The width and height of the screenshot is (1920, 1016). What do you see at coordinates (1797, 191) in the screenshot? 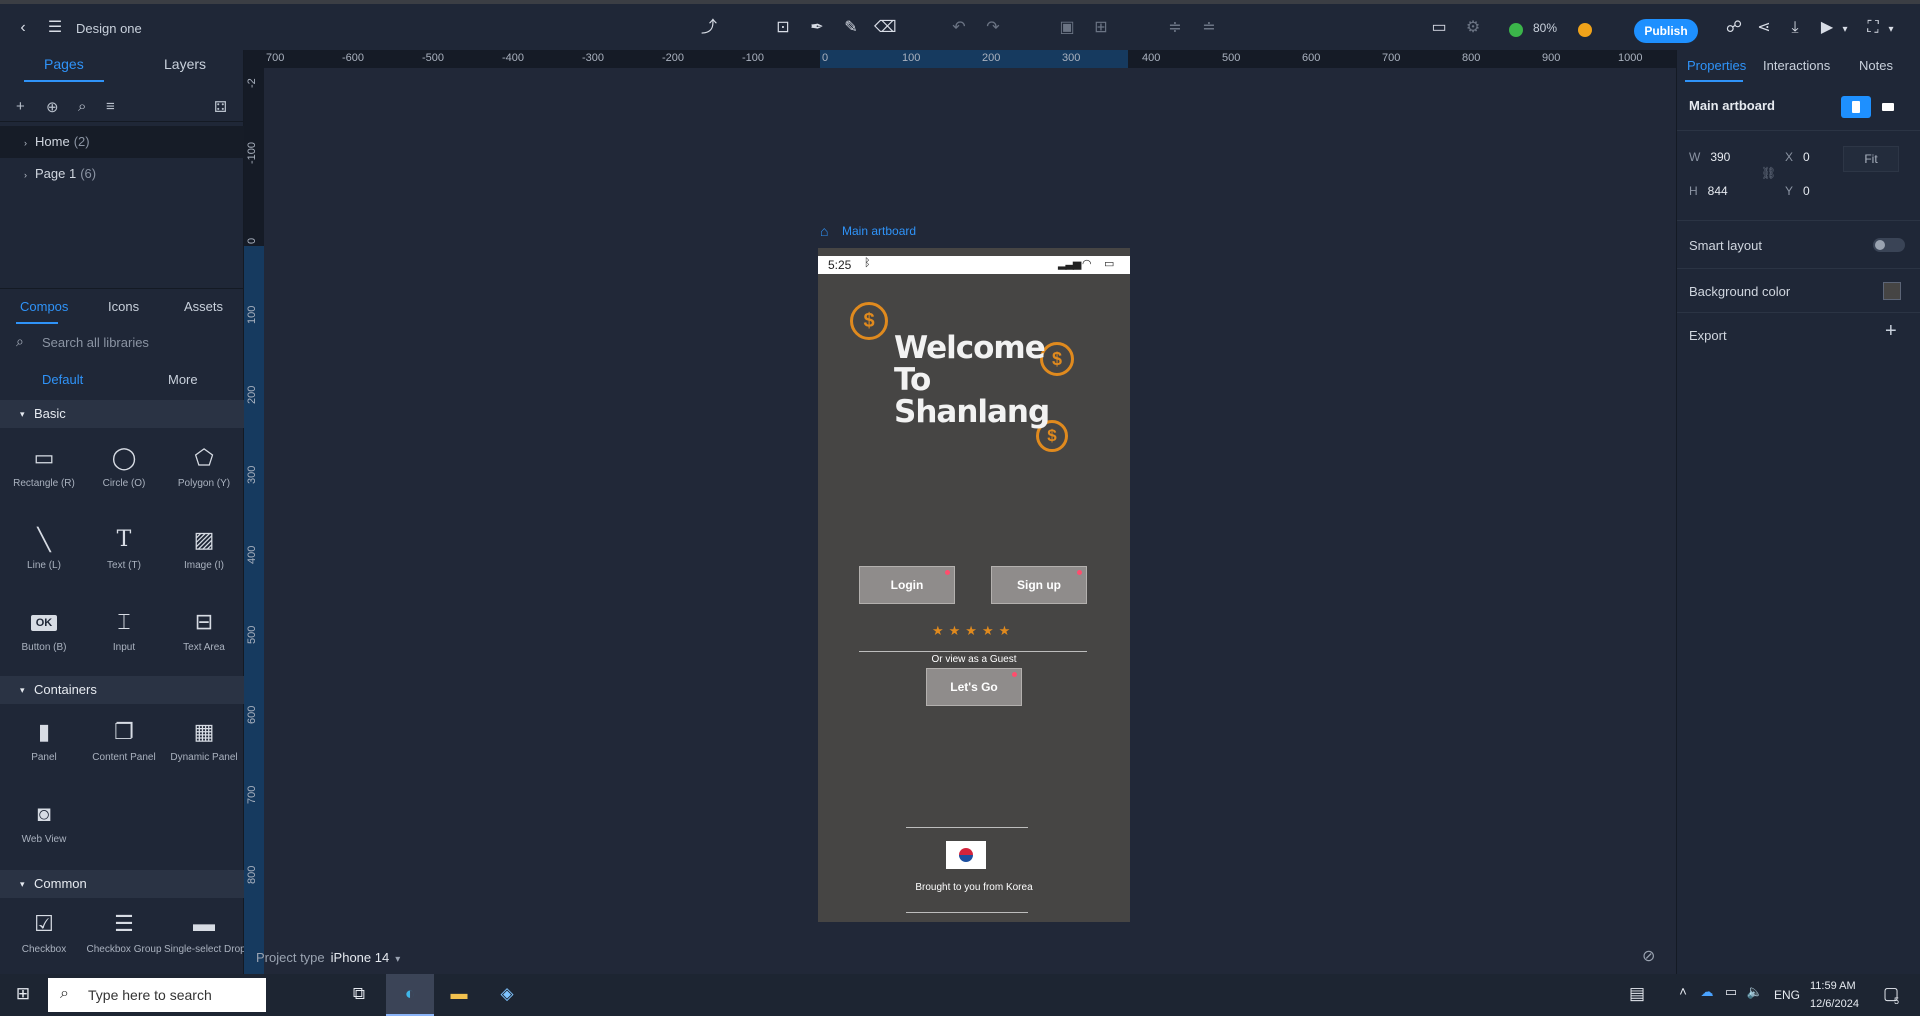
I see `y-field: Y0` at bounding box center [1797, 191].